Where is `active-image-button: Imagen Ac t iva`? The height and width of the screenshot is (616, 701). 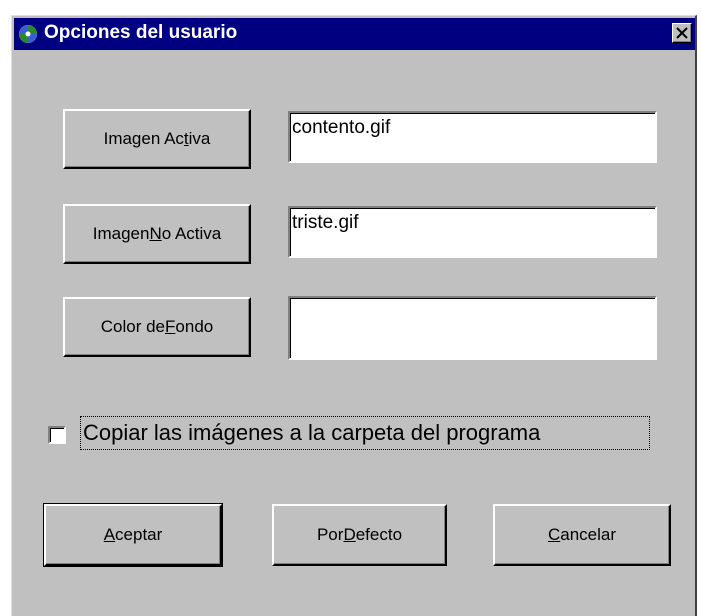 active-image-button: Imagen Ac t iva is located at coordinates (157, 139).